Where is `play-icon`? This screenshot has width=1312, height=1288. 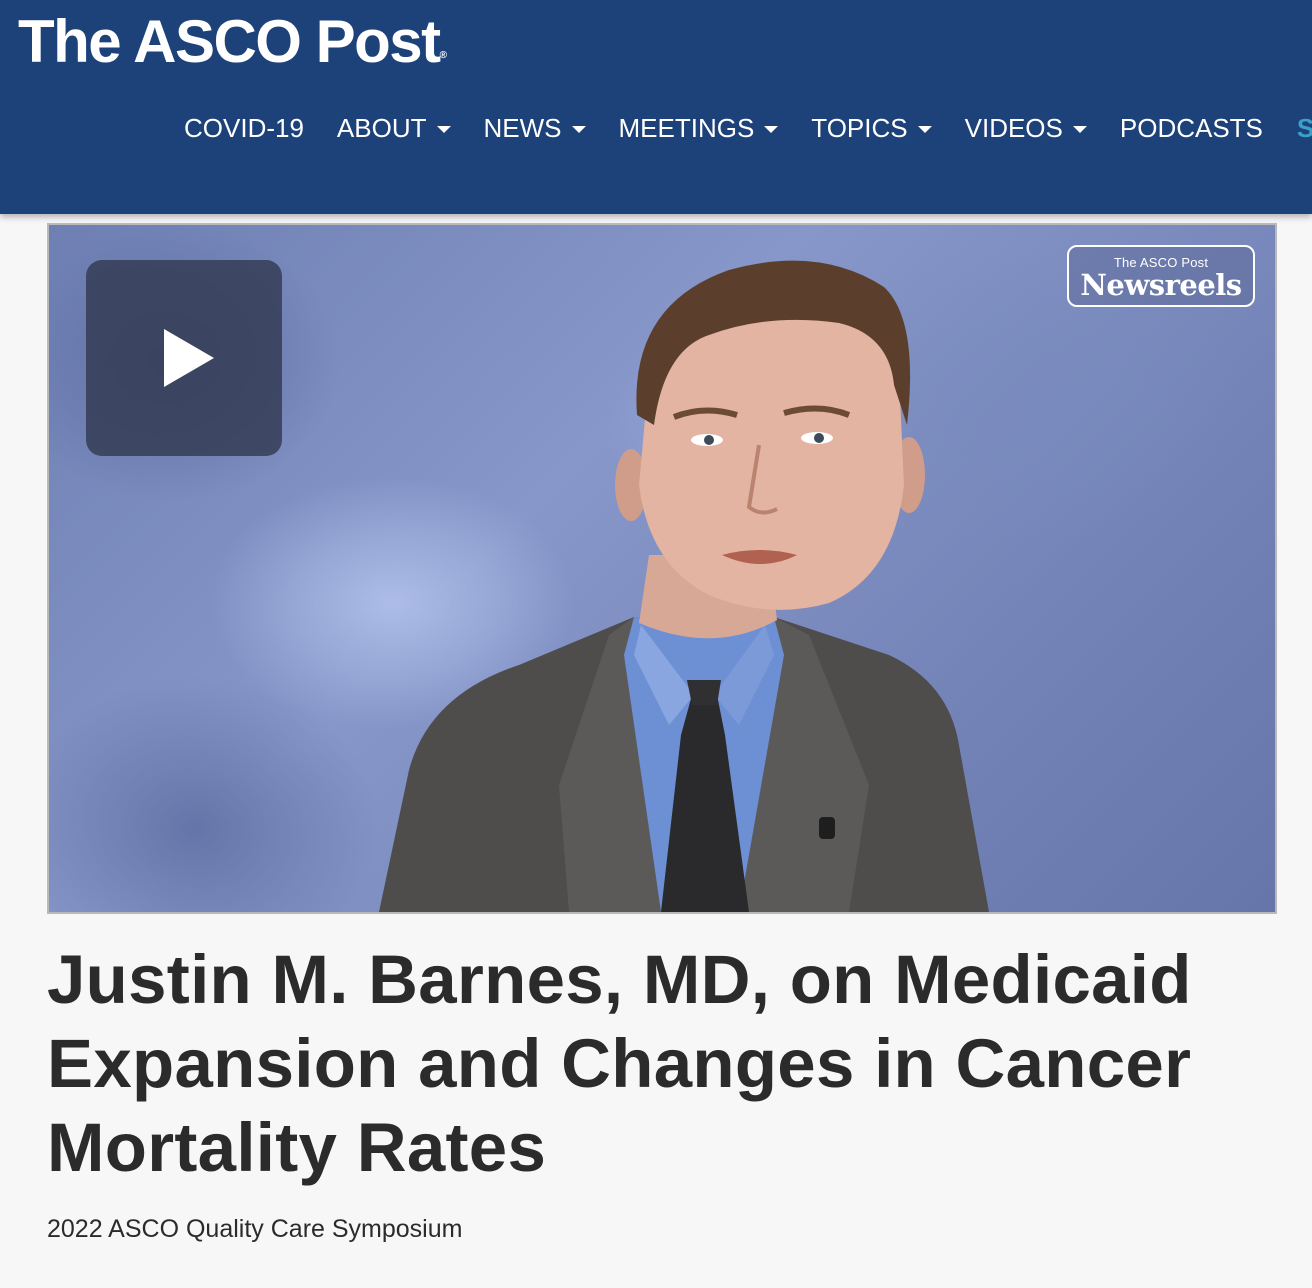
play-icon is located at coordinates (189, 358).